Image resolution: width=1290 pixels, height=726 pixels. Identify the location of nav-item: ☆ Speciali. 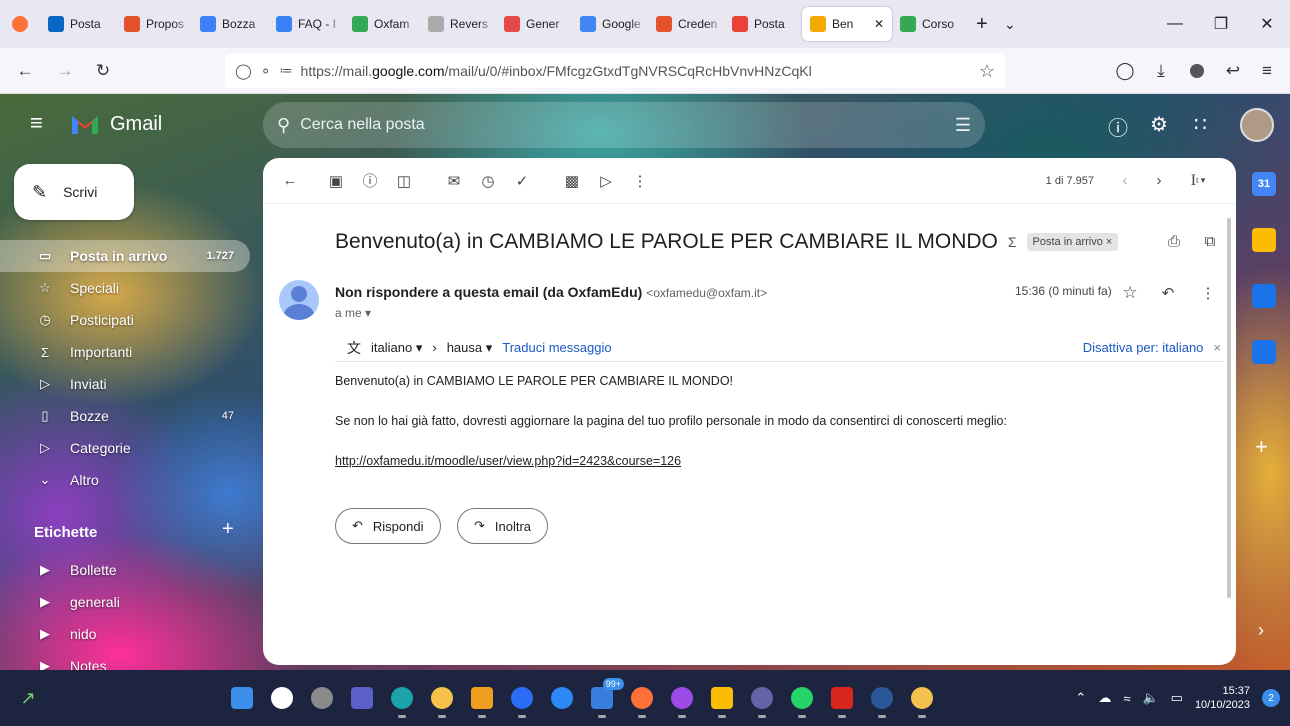
(125, 288).